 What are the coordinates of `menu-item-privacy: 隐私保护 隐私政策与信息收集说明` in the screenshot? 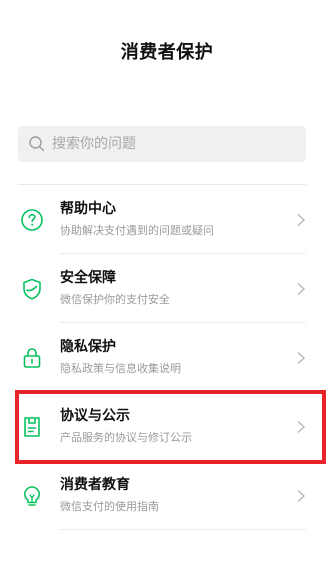 It's located at (167, 357).